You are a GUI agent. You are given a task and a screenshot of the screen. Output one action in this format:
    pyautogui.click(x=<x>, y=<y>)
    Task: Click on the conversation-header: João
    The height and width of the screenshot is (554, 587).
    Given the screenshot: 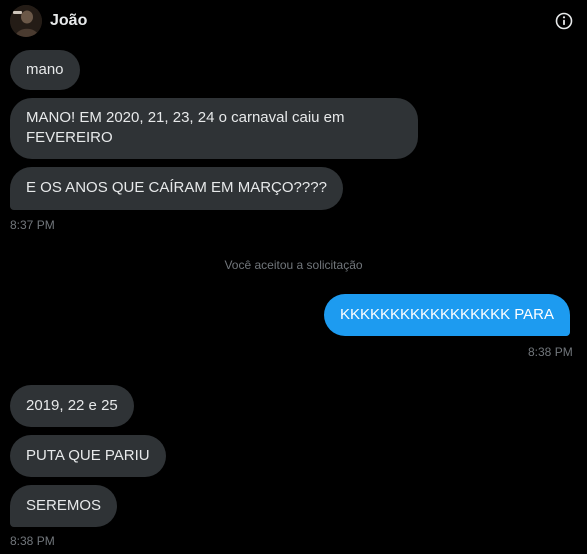 What is the action you would take?
    pyautogui.click(x=293, y=21)
    